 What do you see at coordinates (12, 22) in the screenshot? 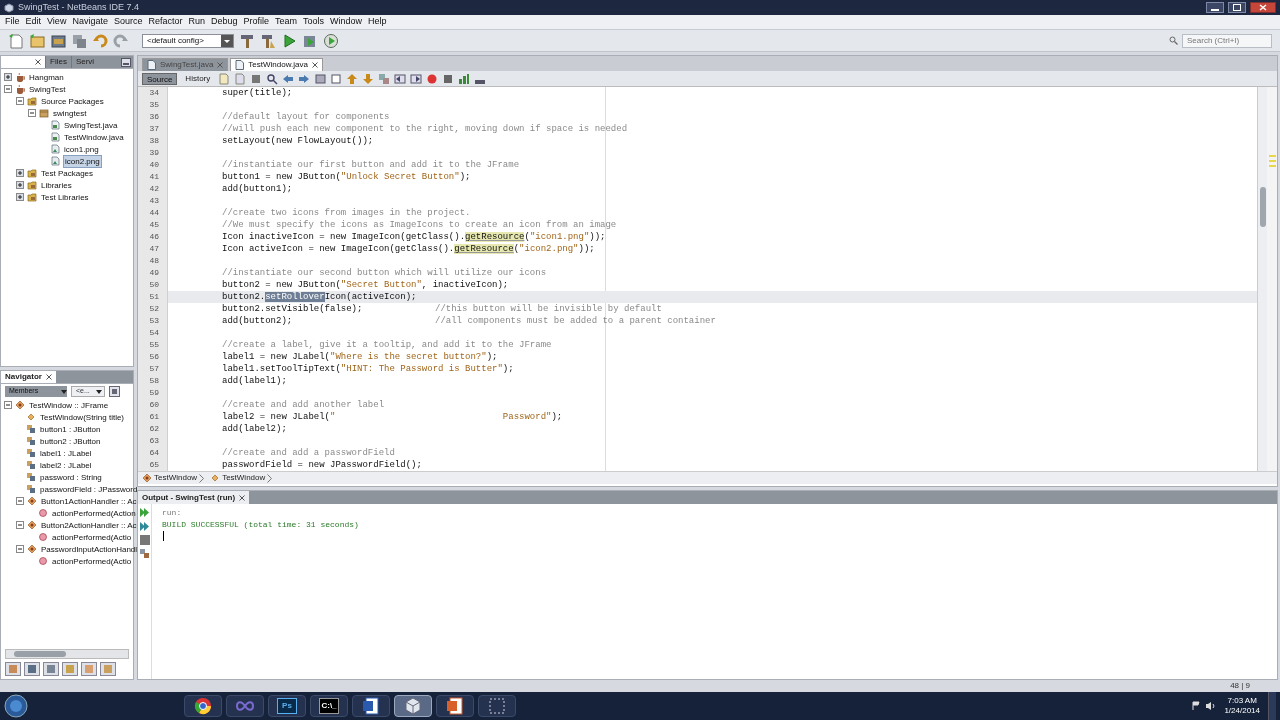
I see `menu-item: File` at bounding box center [12, 22].